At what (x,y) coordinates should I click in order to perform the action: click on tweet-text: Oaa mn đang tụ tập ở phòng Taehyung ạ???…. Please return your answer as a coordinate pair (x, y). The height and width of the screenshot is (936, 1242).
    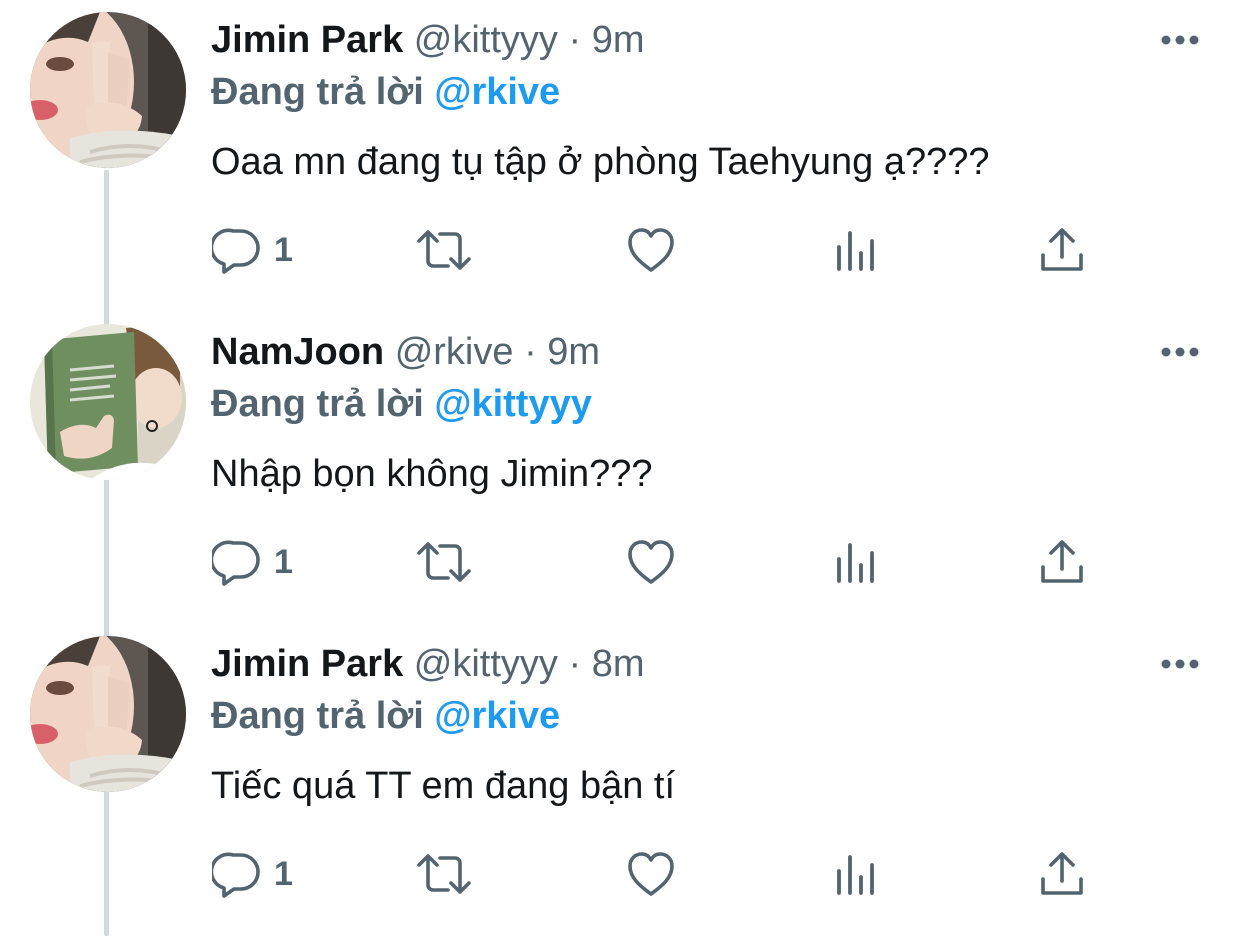
    Looking at the image, I should click on (600, 162).